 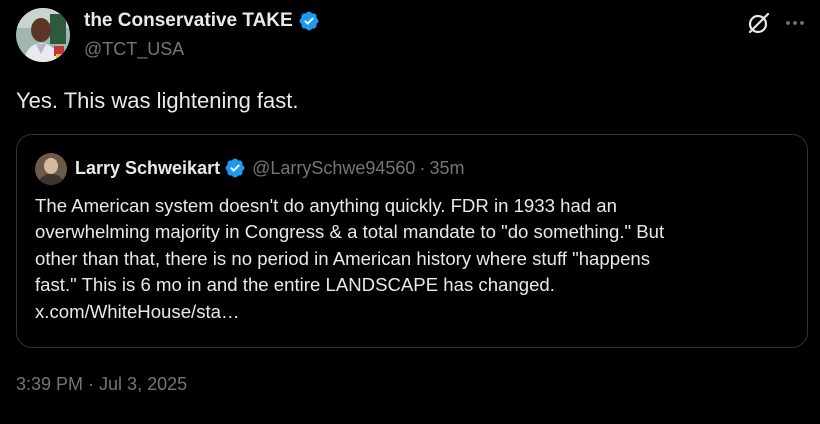 What do you see at coordinates (50, 384) in the screenshot?
I see `timestamp-time: 3:39 PM` at bounding box center [50, 384].